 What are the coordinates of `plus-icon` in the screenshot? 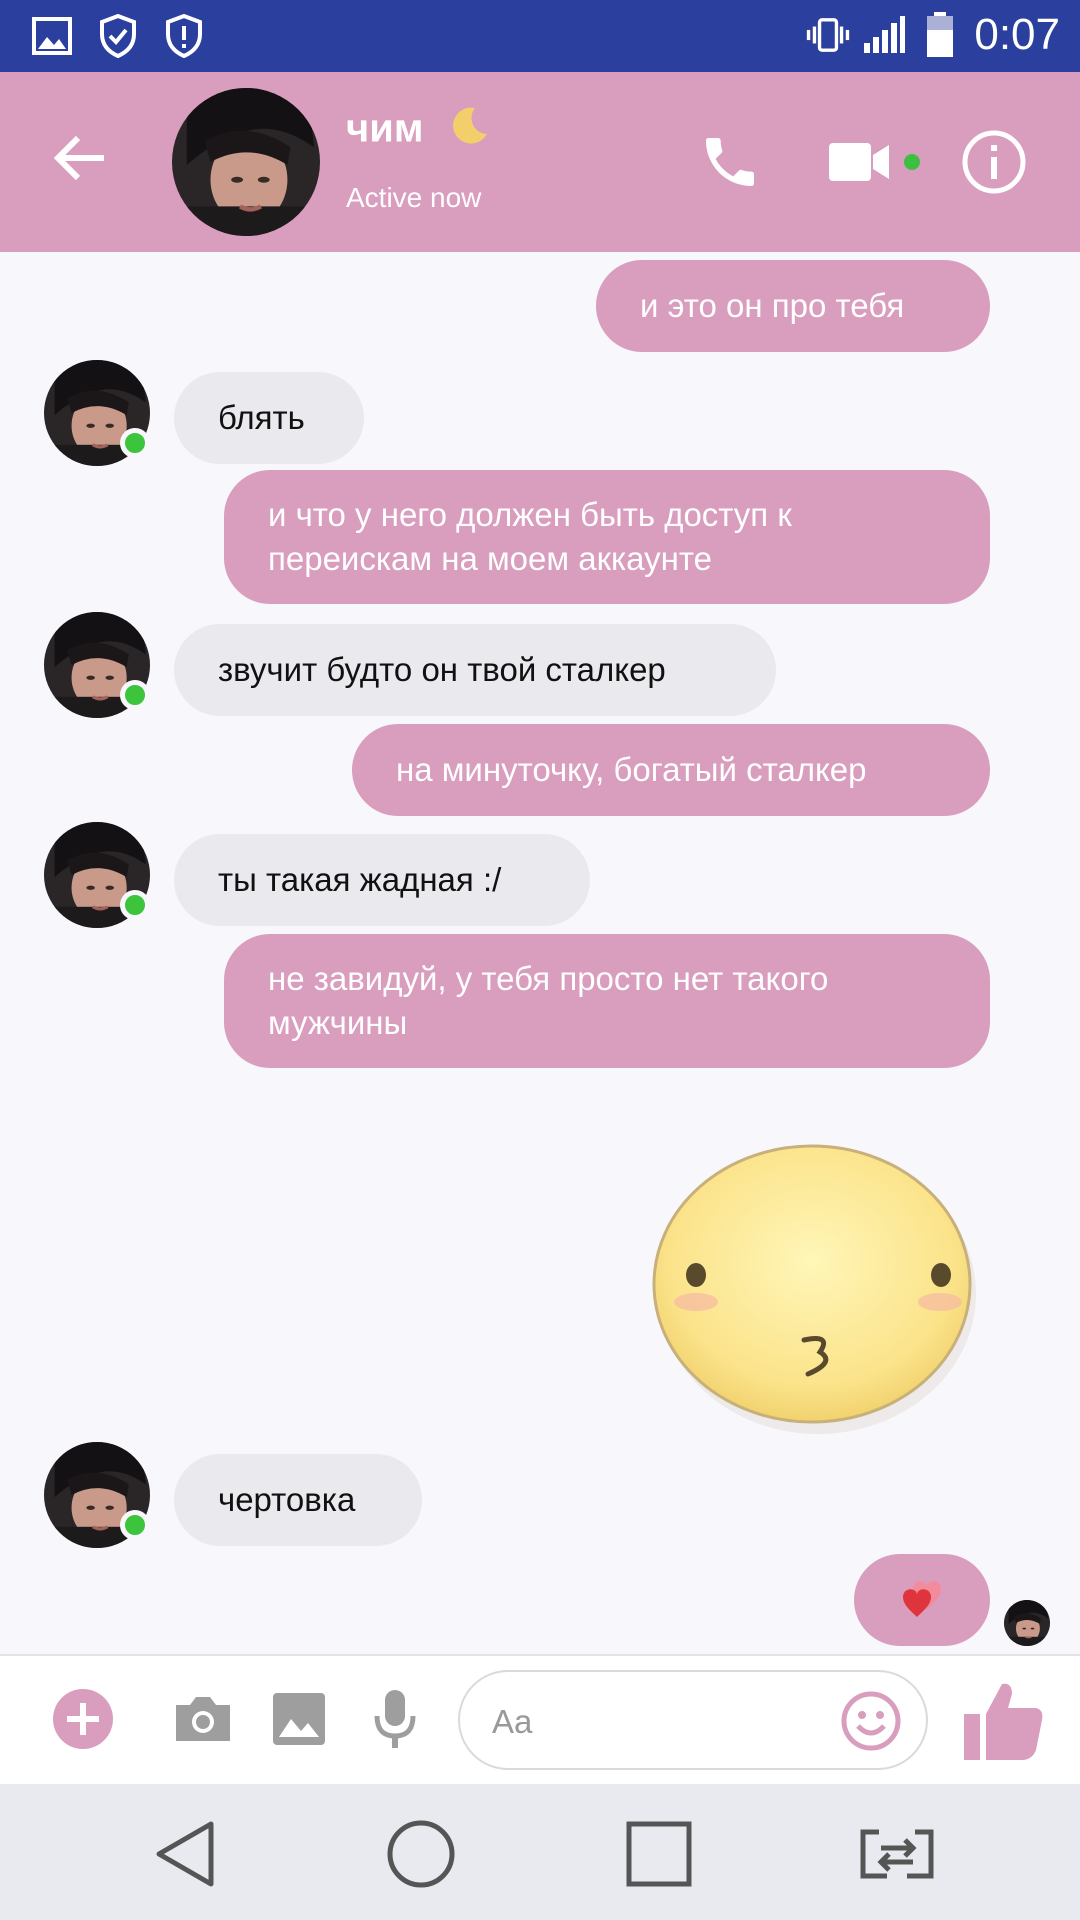 It's located at (83, 1719).